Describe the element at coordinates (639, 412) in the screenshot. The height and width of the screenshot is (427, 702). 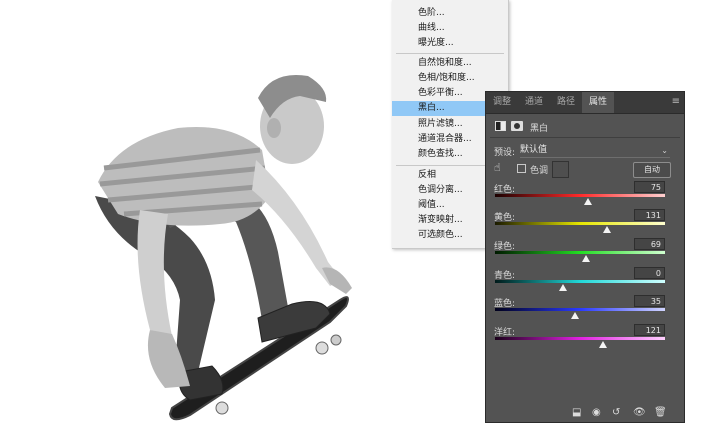
I see `visibility-eye-icon: 👁` at that location.